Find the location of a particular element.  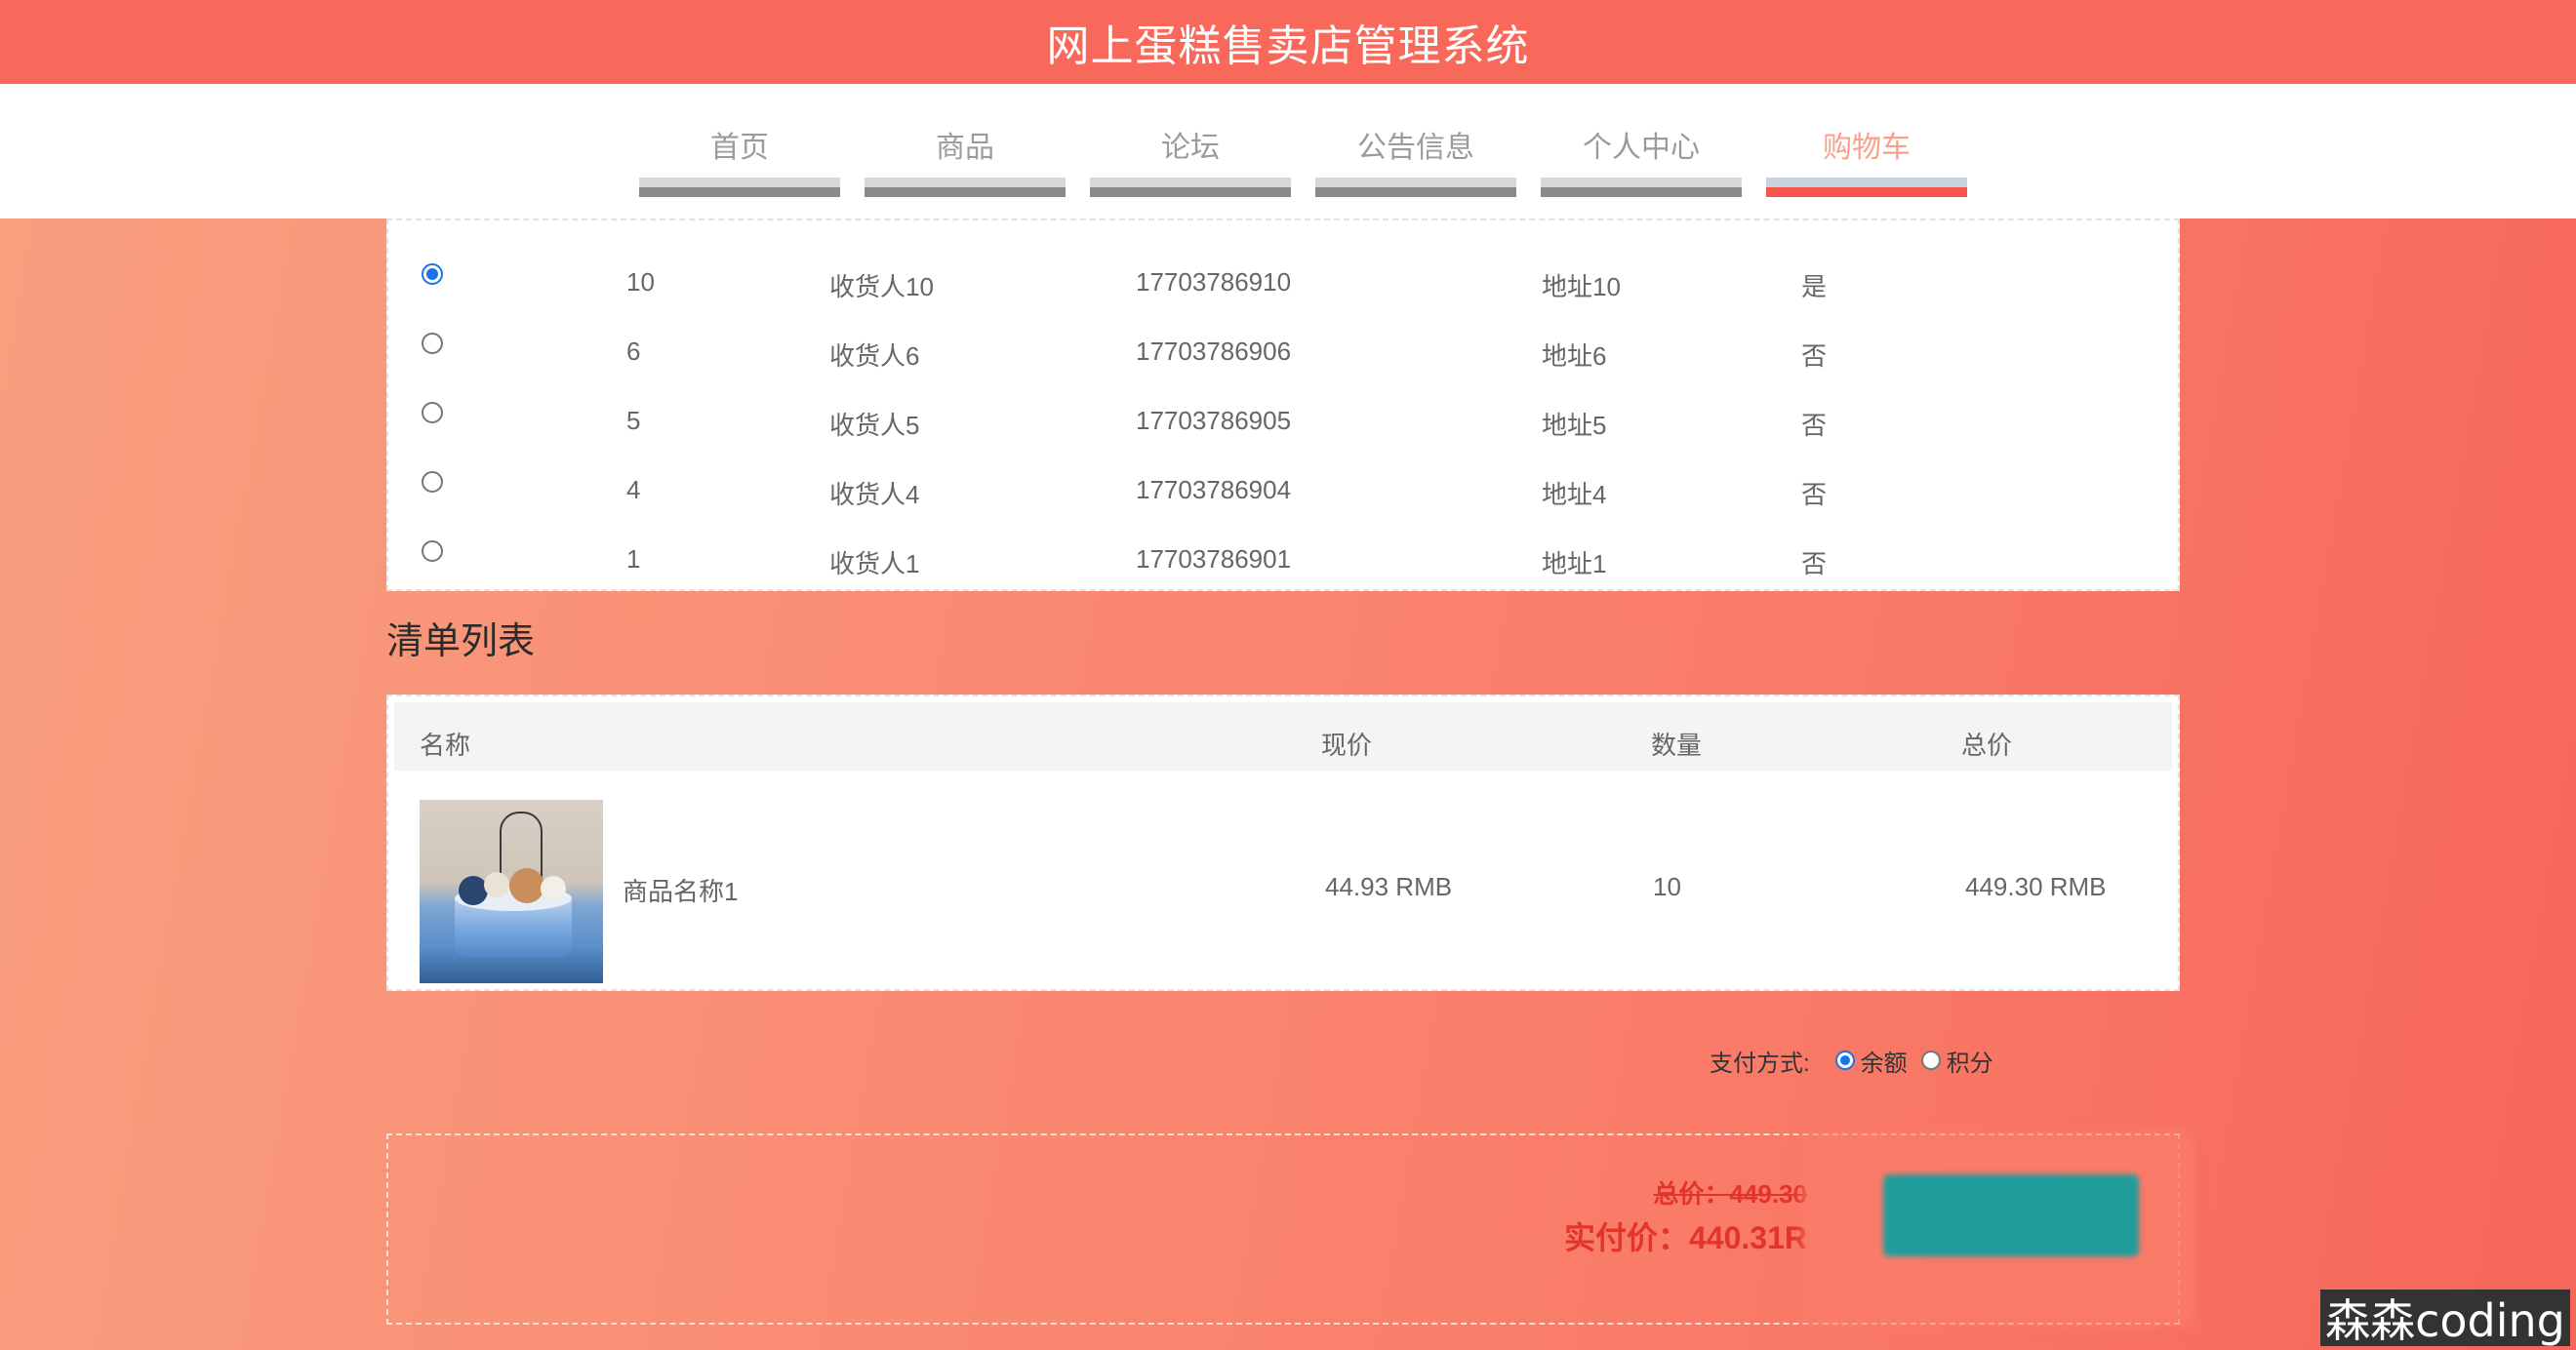

nav-item-label: 首页 is located at coordinates (739, 148).